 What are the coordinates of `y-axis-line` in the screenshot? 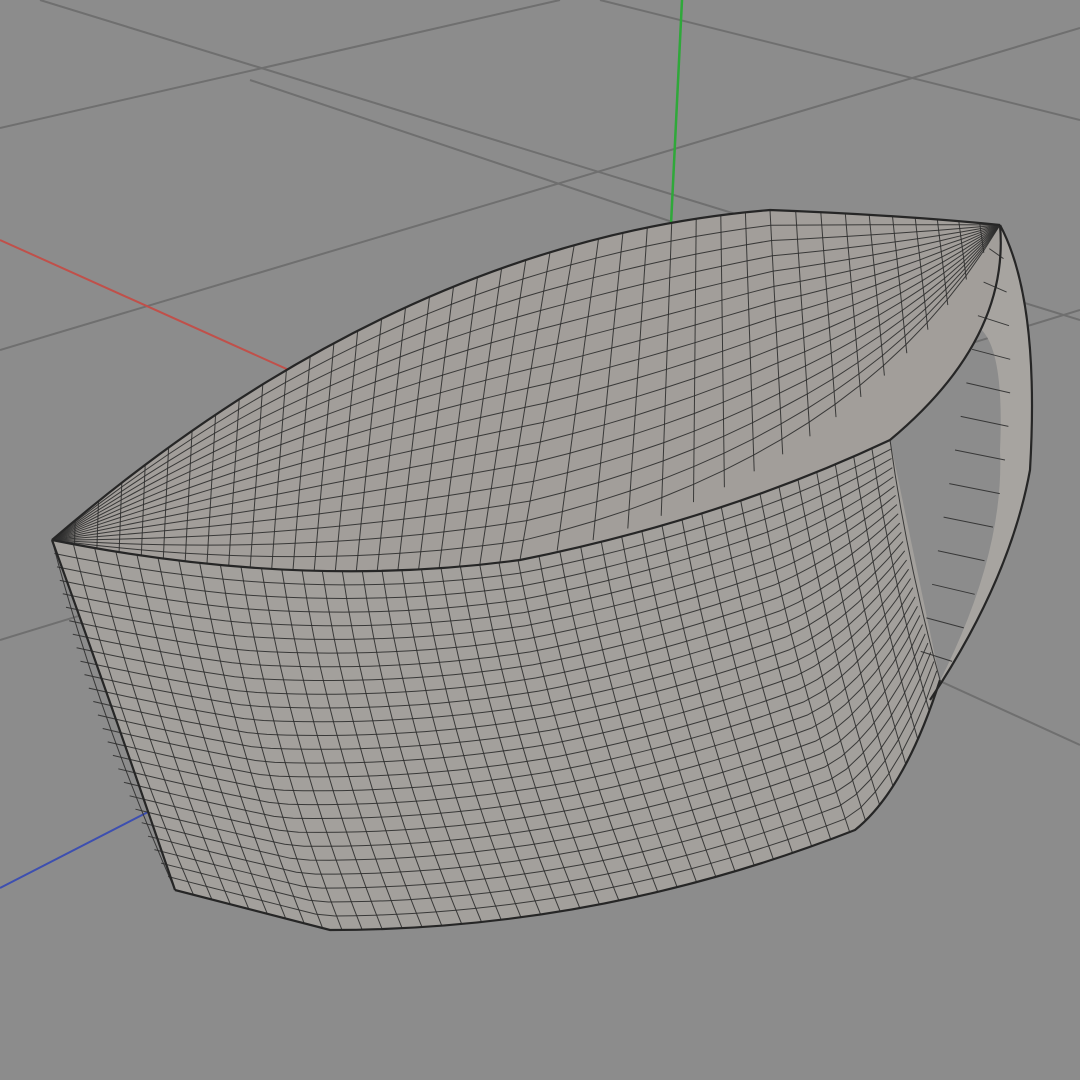 It's located at (676, 123).